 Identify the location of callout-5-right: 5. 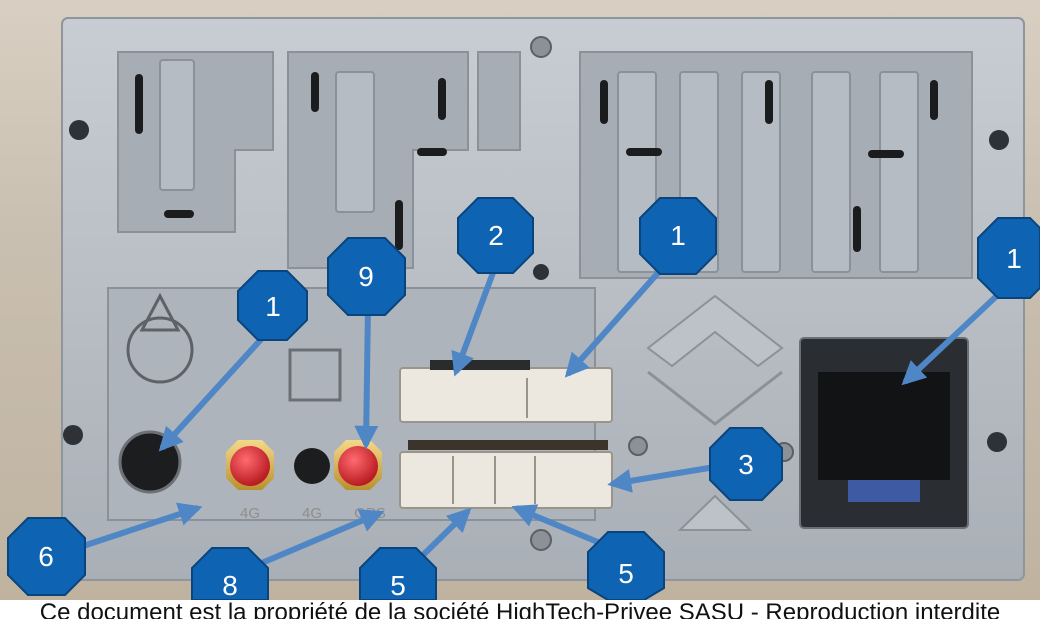
(626, 565).